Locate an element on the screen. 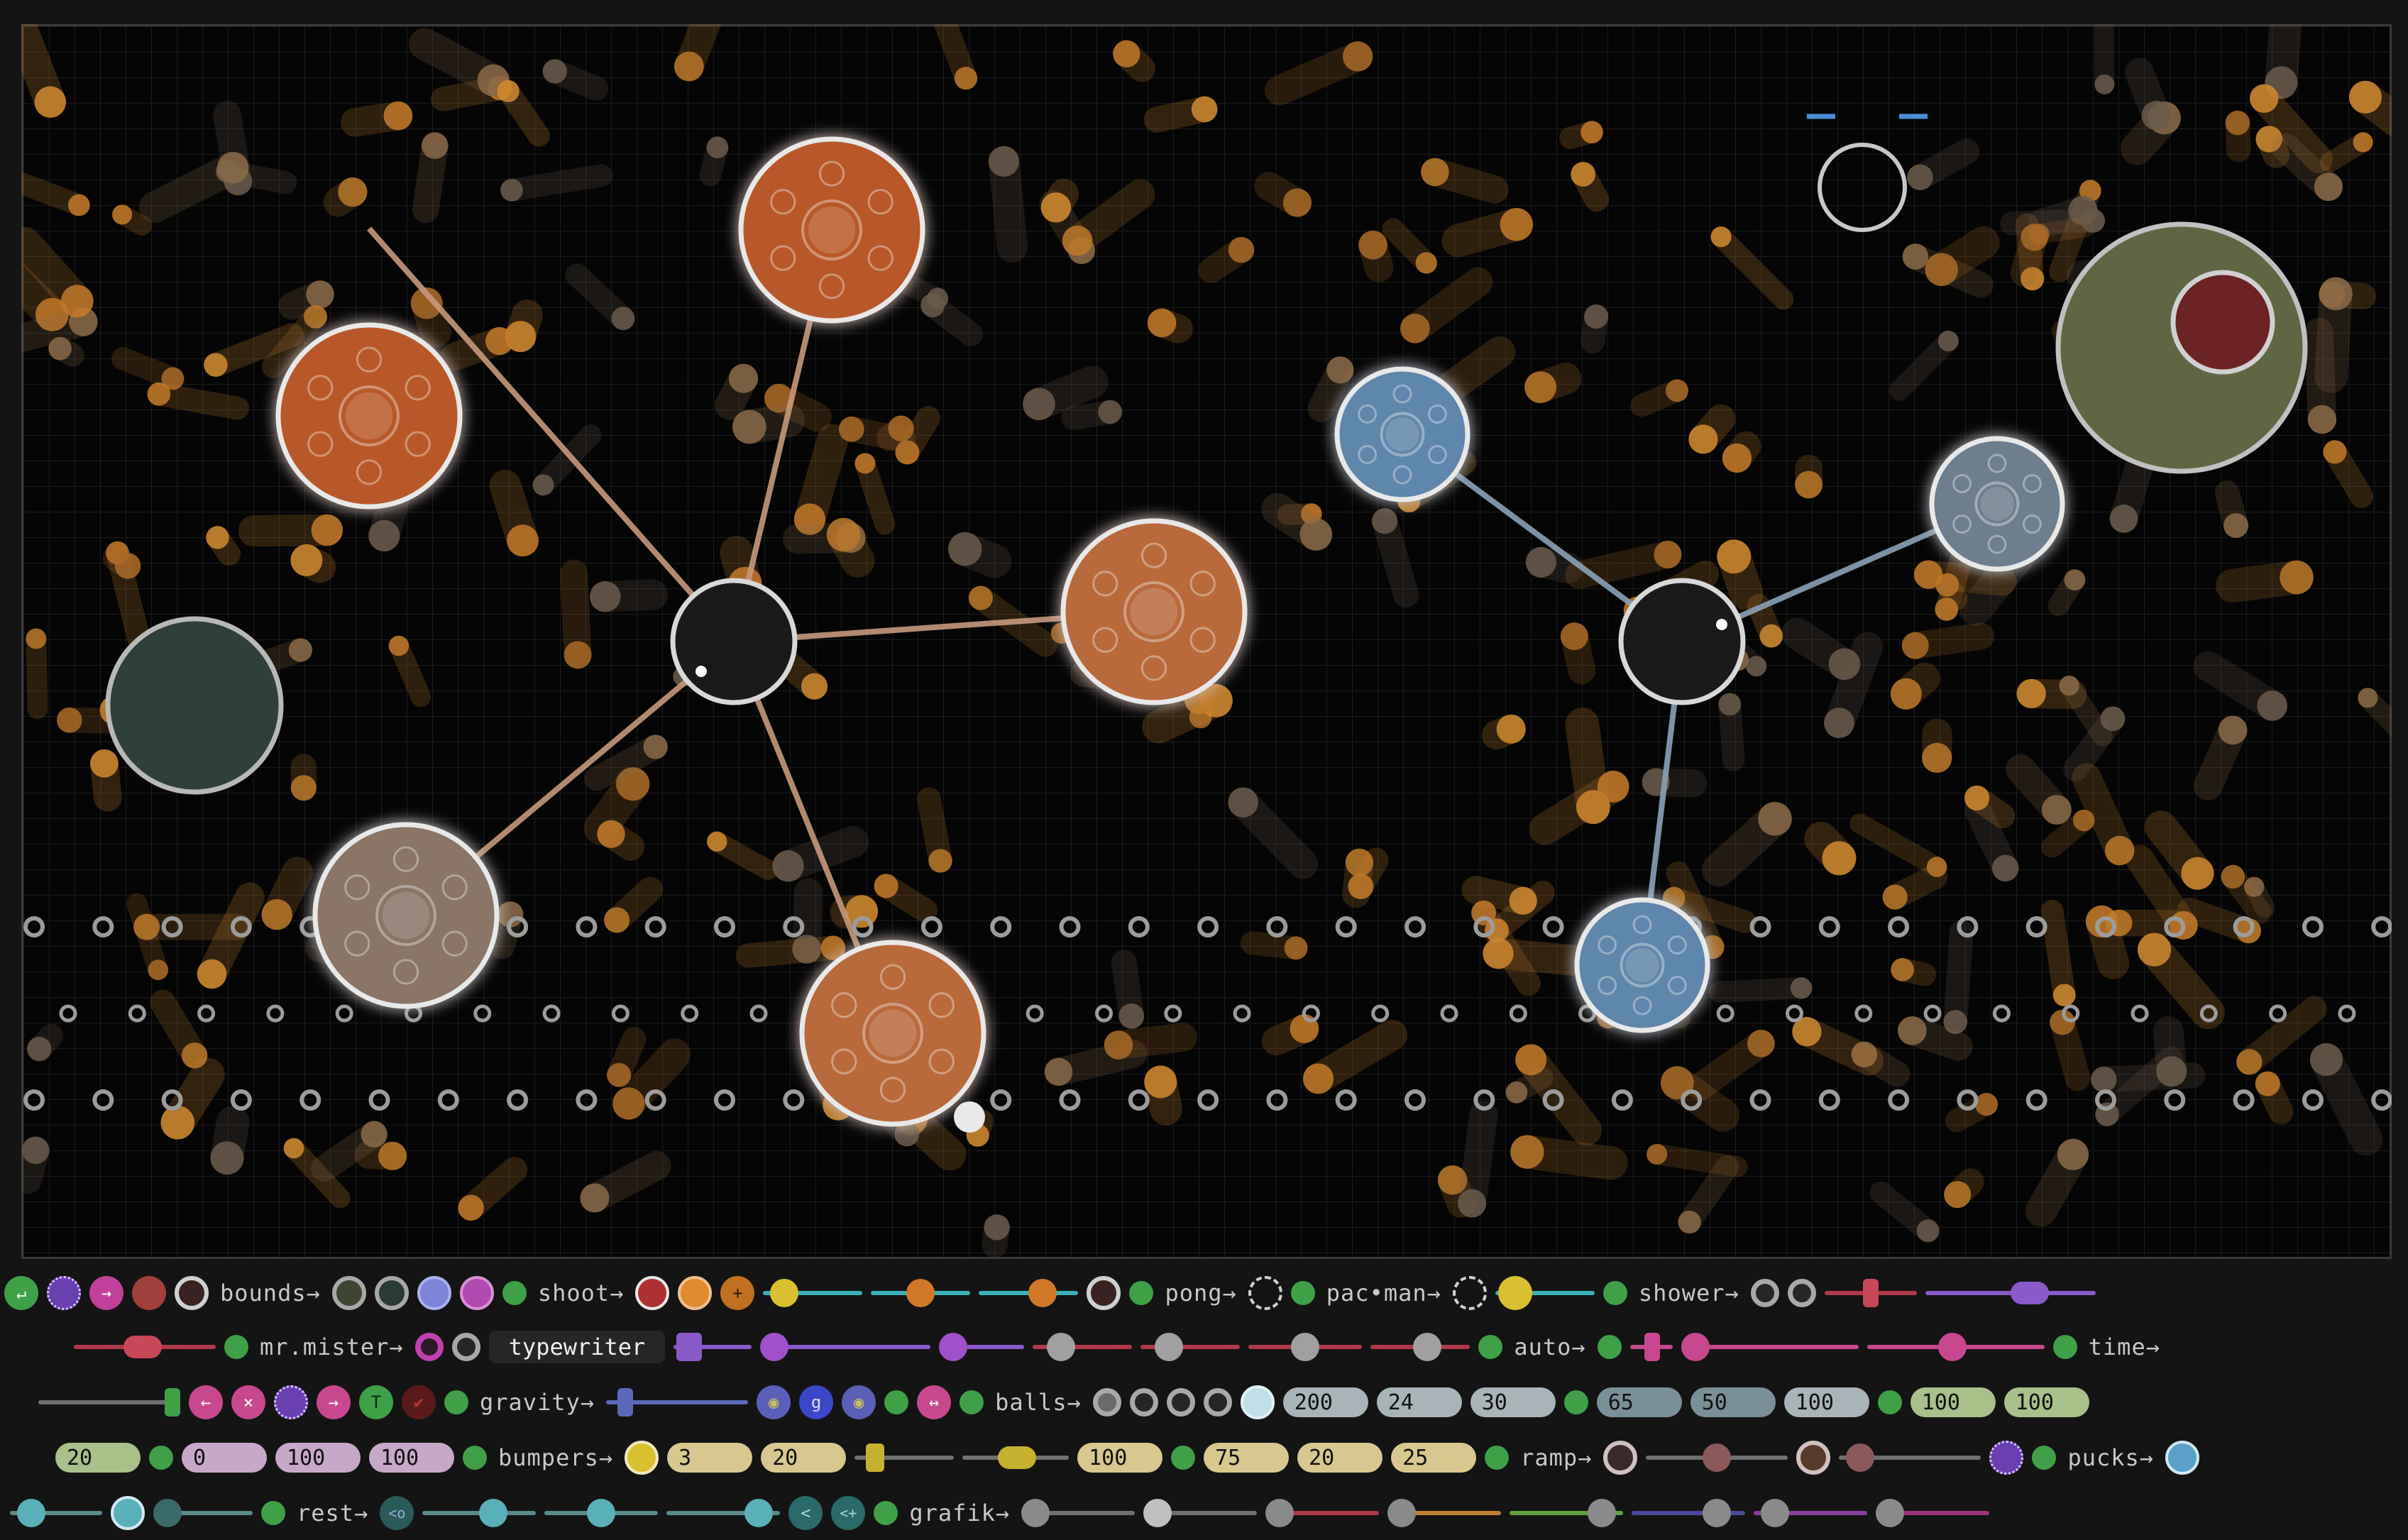  pucks-blue-ball is located at coordinates (2182, 1458).